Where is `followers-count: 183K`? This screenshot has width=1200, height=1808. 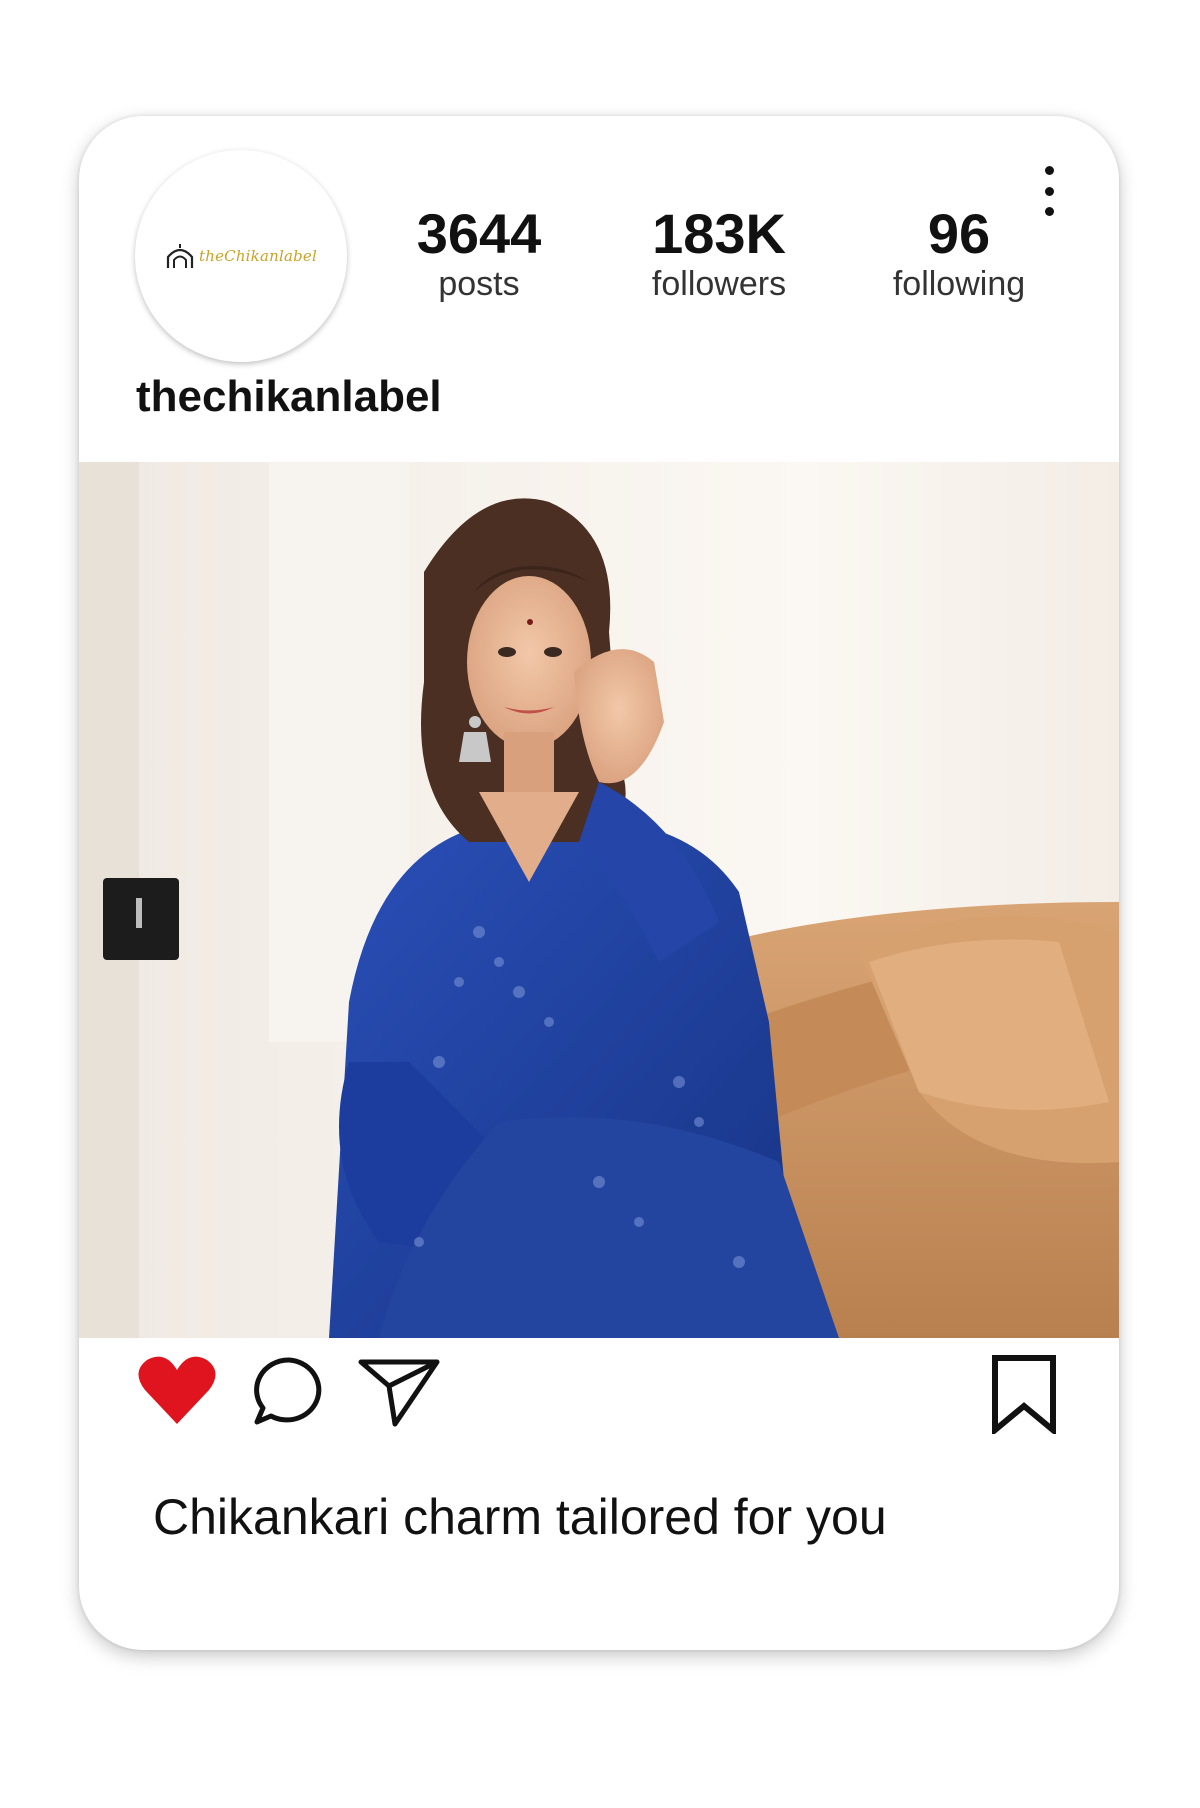 followers-count: 183K is located at coordinates (719, 233).